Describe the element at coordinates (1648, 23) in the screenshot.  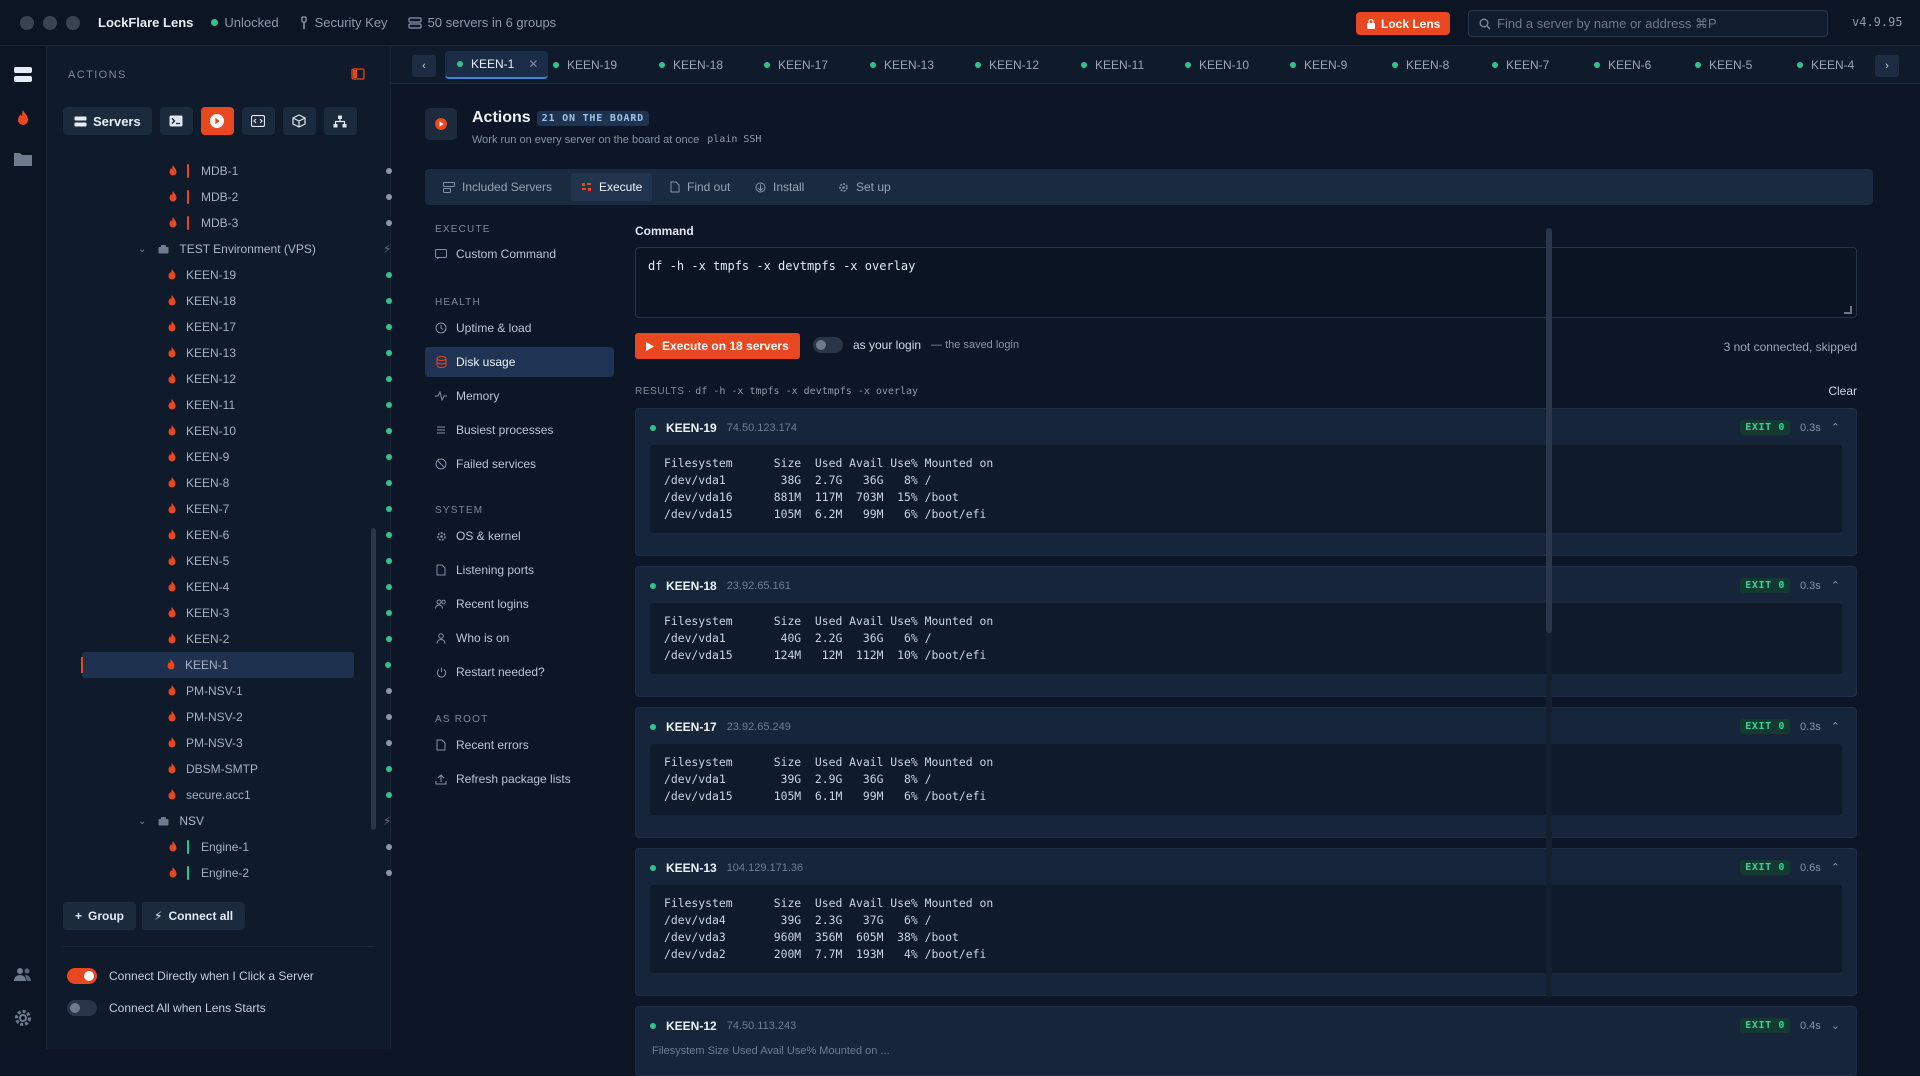
I see `server-search-input: Find a server by name or address ⌘P` at that location.